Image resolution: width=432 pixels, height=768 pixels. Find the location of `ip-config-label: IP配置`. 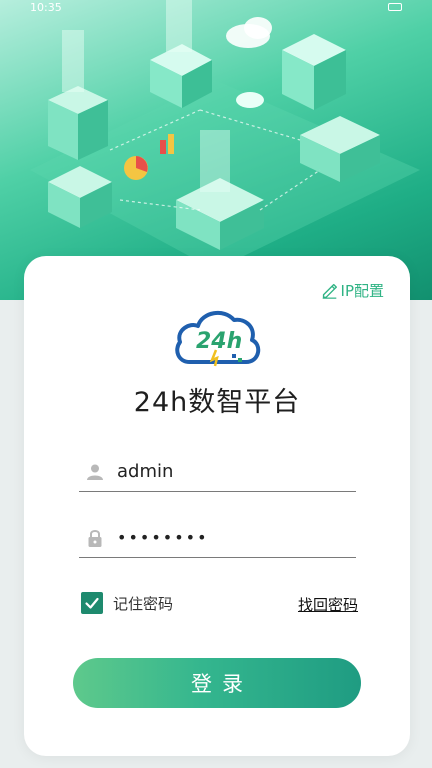

ip-config-label: IP配置 is located at coordinates (362, 291).